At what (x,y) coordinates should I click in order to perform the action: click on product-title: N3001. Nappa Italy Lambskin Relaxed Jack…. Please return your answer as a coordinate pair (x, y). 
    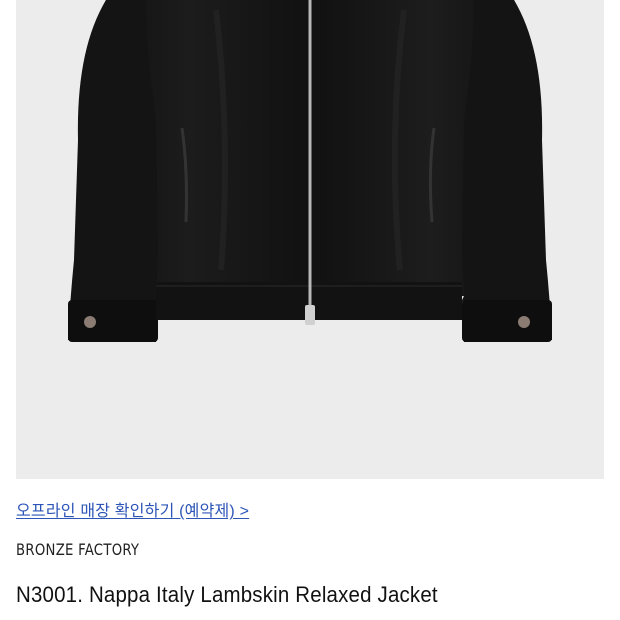
    Looking at the image, I should click on (227, 594).